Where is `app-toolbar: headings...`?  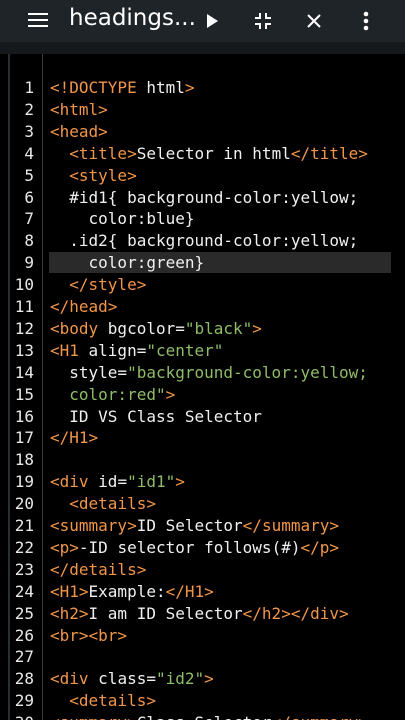 app-toolbar: headings... is located at coordinates (202, 21).